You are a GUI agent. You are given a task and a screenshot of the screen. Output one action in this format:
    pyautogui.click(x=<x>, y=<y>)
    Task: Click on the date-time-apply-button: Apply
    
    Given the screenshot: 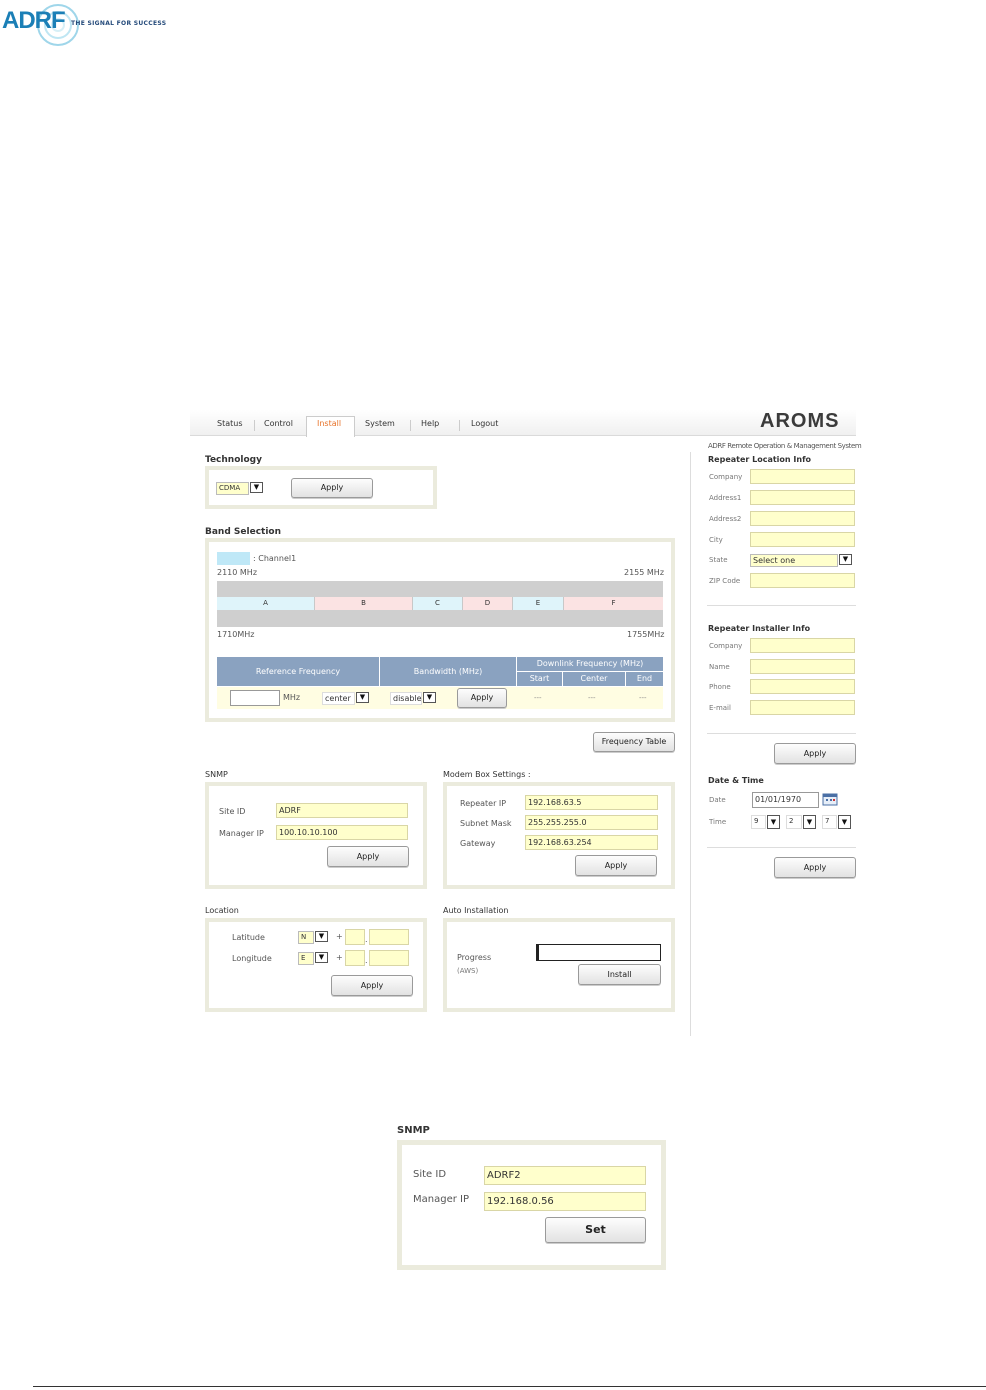 What is the action you would take?
    pyautogui.click(x=815, y=867)
    